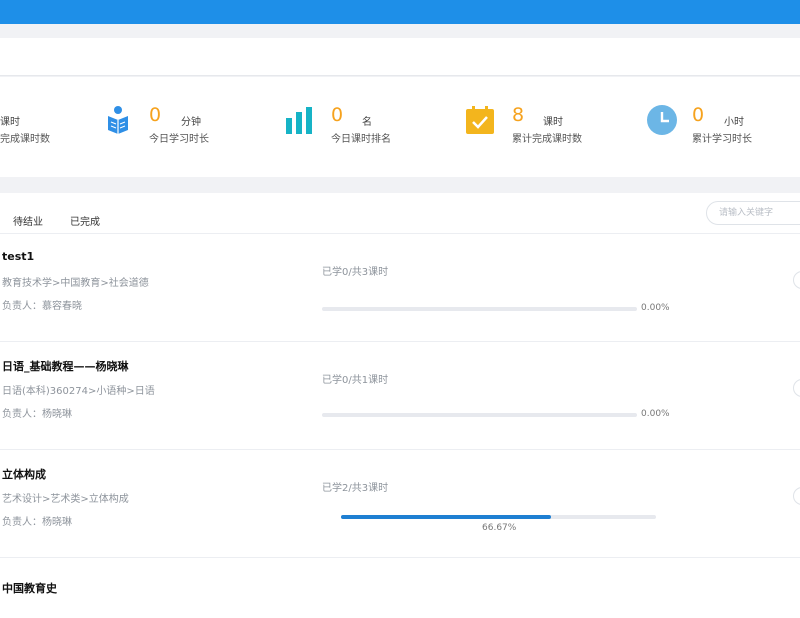 The image size is (800, 618). Describe the element at coordinates (446, 517) in the screenshot. I see `progress-fill` at that location.